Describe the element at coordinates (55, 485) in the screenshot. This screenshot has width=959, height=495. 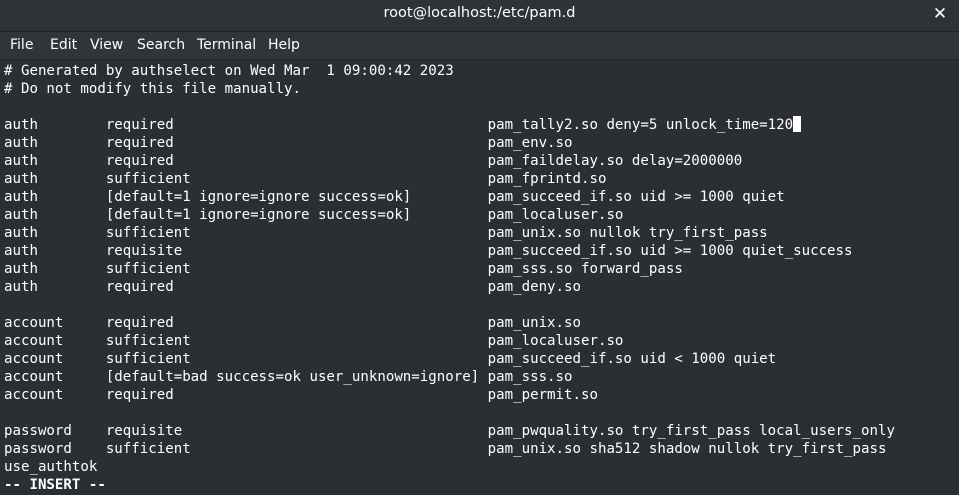
I see `vim-mode-indicator: -- INSERT --` at that location.